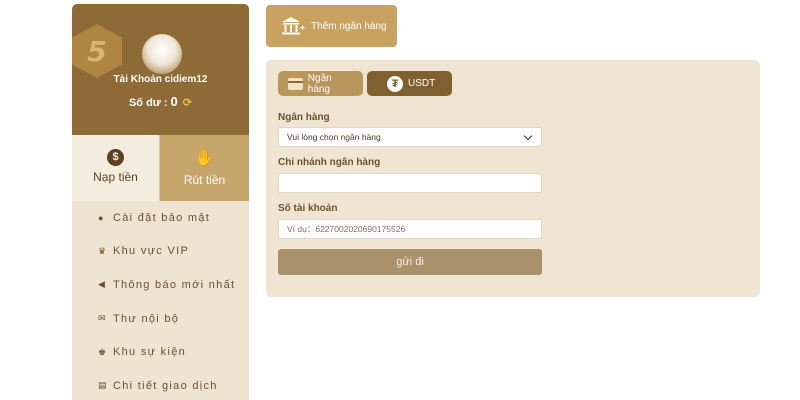  I want to click on sidebar-item-label: Chi tiết giao dịch, so click(165, 385).